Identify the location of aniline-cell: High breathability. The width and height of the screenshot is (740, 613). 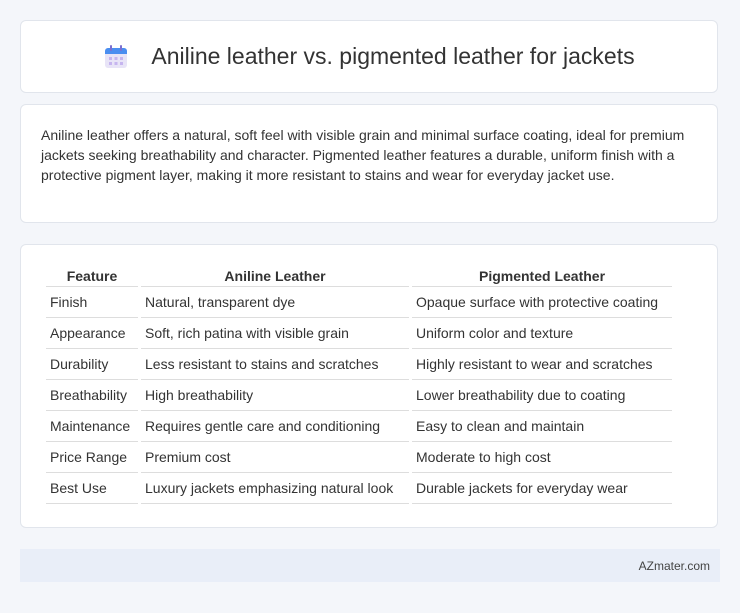
(275, 395).